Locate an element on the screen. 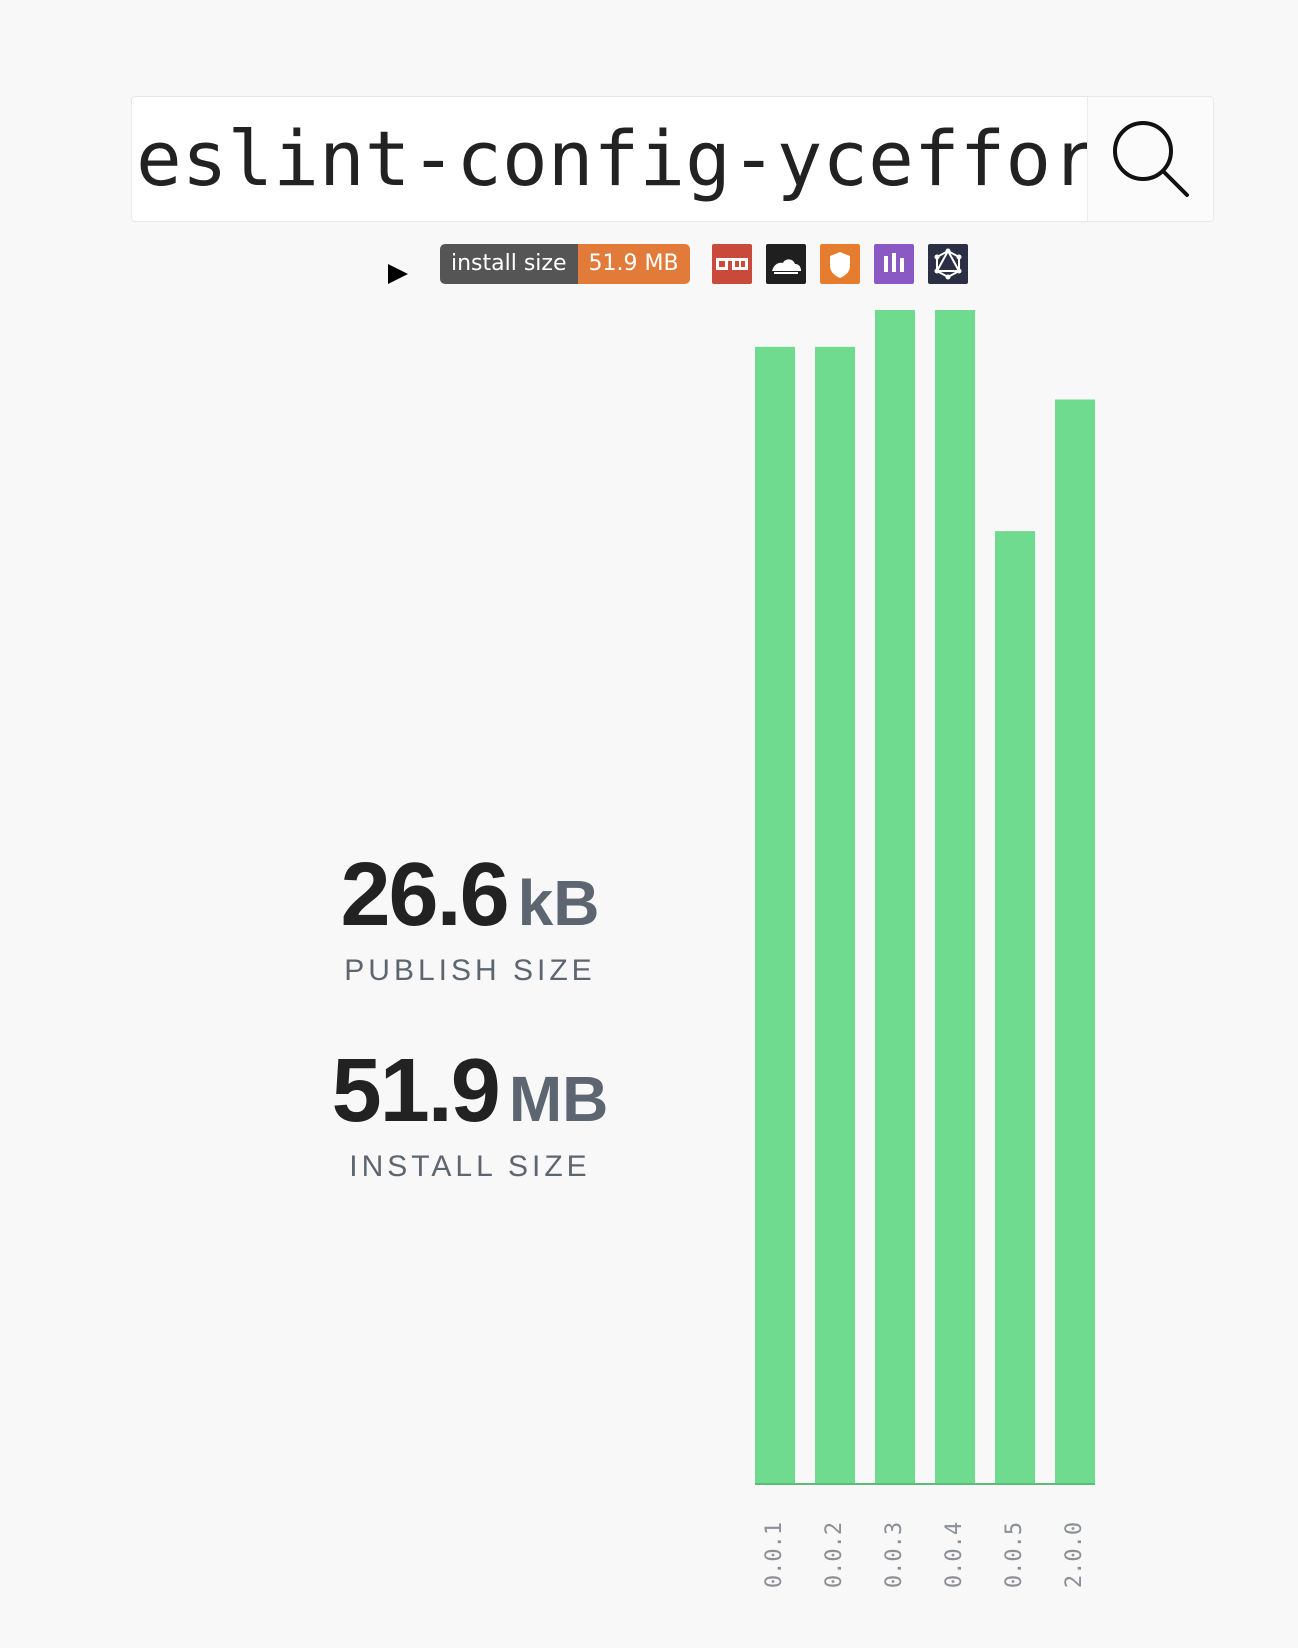  chart-tick-label: 0.0.3 is located at coordinates (894, 1555).